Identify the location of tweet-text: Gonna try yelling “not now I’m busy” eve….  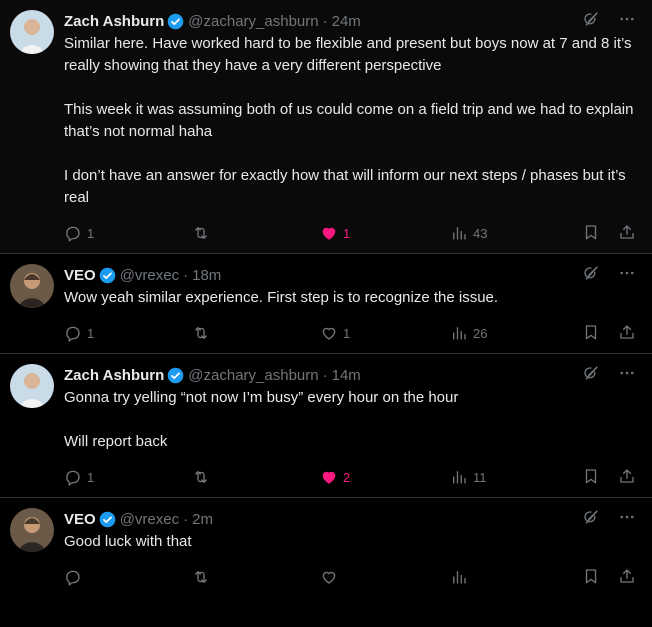
(261, 419).